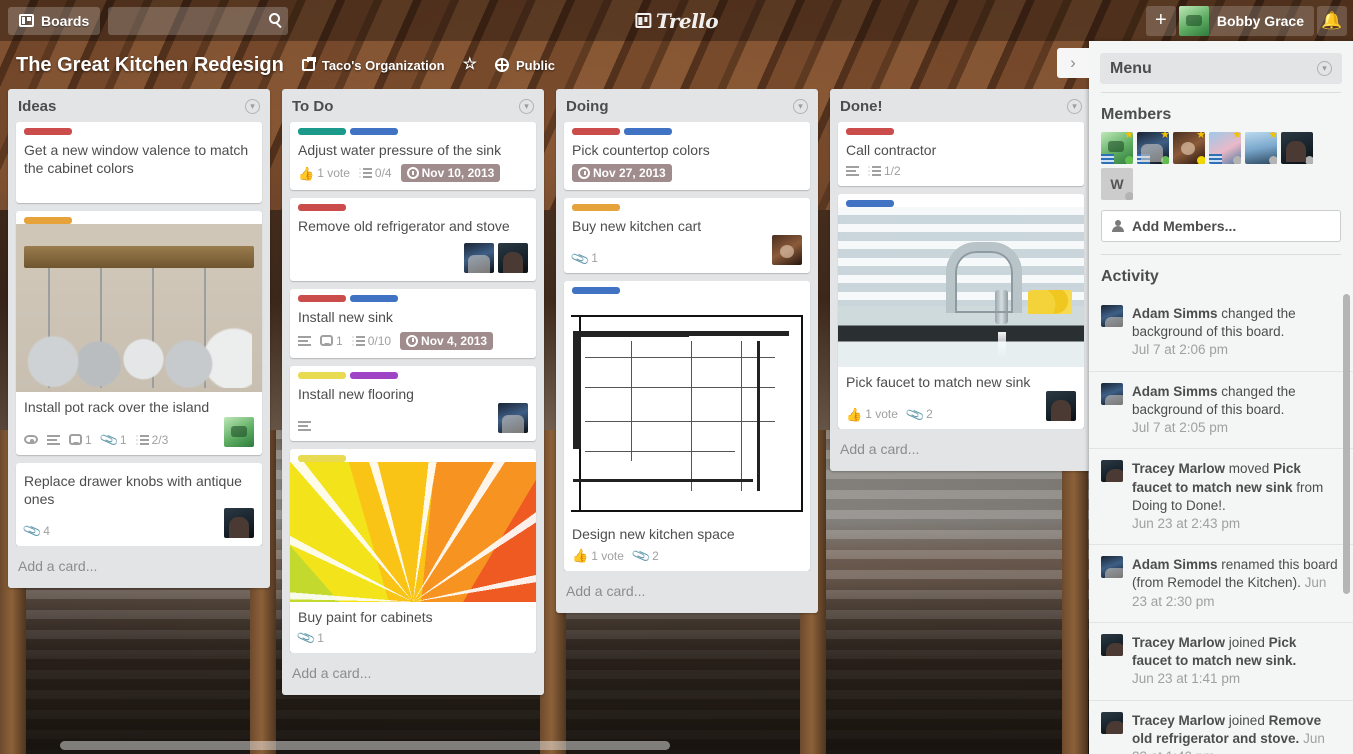 Image resolution: width=1353 pixels, height=754 pixels. I want to click on search-icon, so click(275, 18).